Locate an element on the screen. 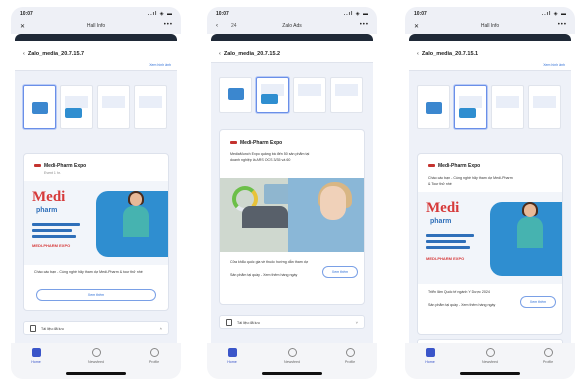 This screenshot has width=579, height=381. post-description-2: & Tour thử nhé is located at coordinates (440, 184).